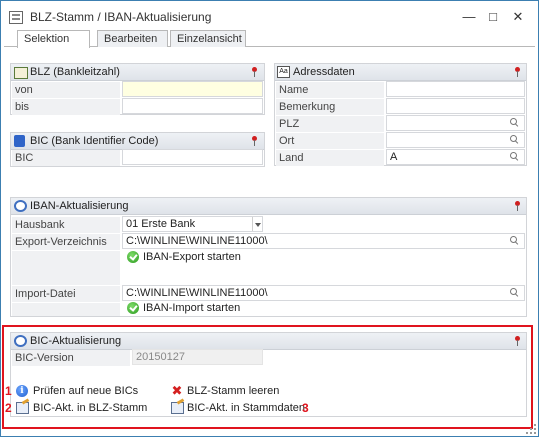 The height and width of the screenshot is (437, 539). What do you see at coordinates (66, 107) in the screenshot?
I see `bis-label: bis` at bounding box center [66, 107].